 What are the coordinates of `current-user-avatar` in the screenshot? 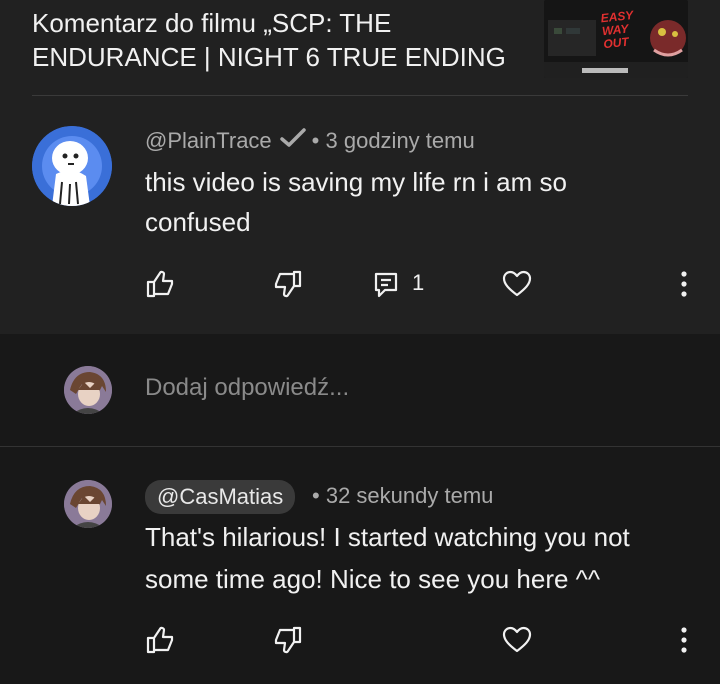 It's located at (88, 390).